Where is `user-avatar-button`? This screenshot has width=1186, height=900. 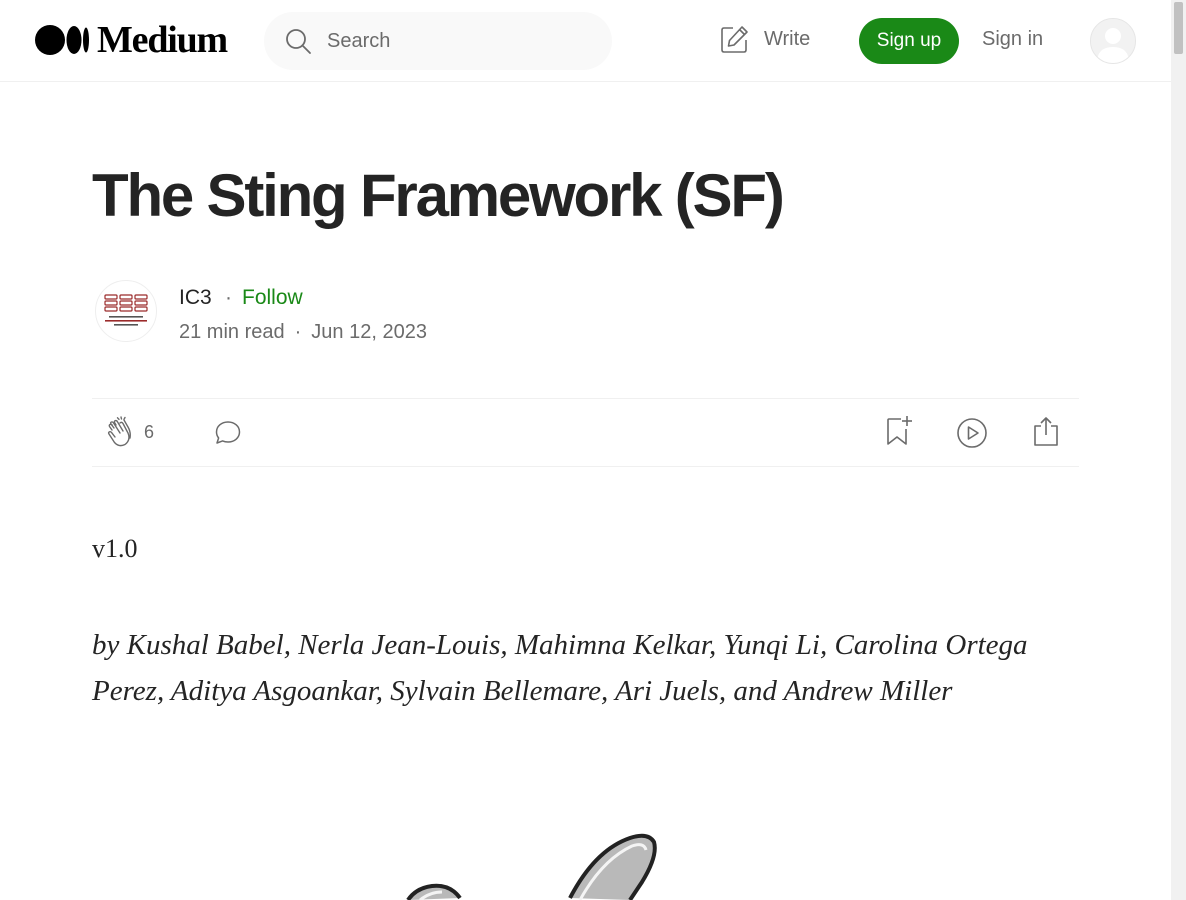
user-avatar-button is located at coordinates (1113, 41).